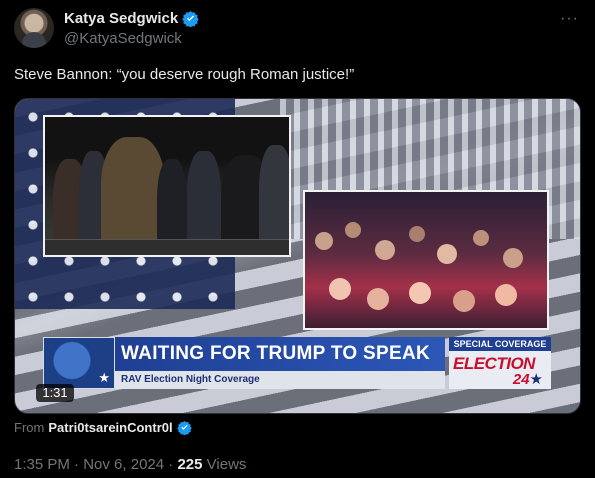 The height and width of the screenshot is (478, 595). I want to click on source-attribution: From Patri0tsareinContr0l, so click(103, 427).